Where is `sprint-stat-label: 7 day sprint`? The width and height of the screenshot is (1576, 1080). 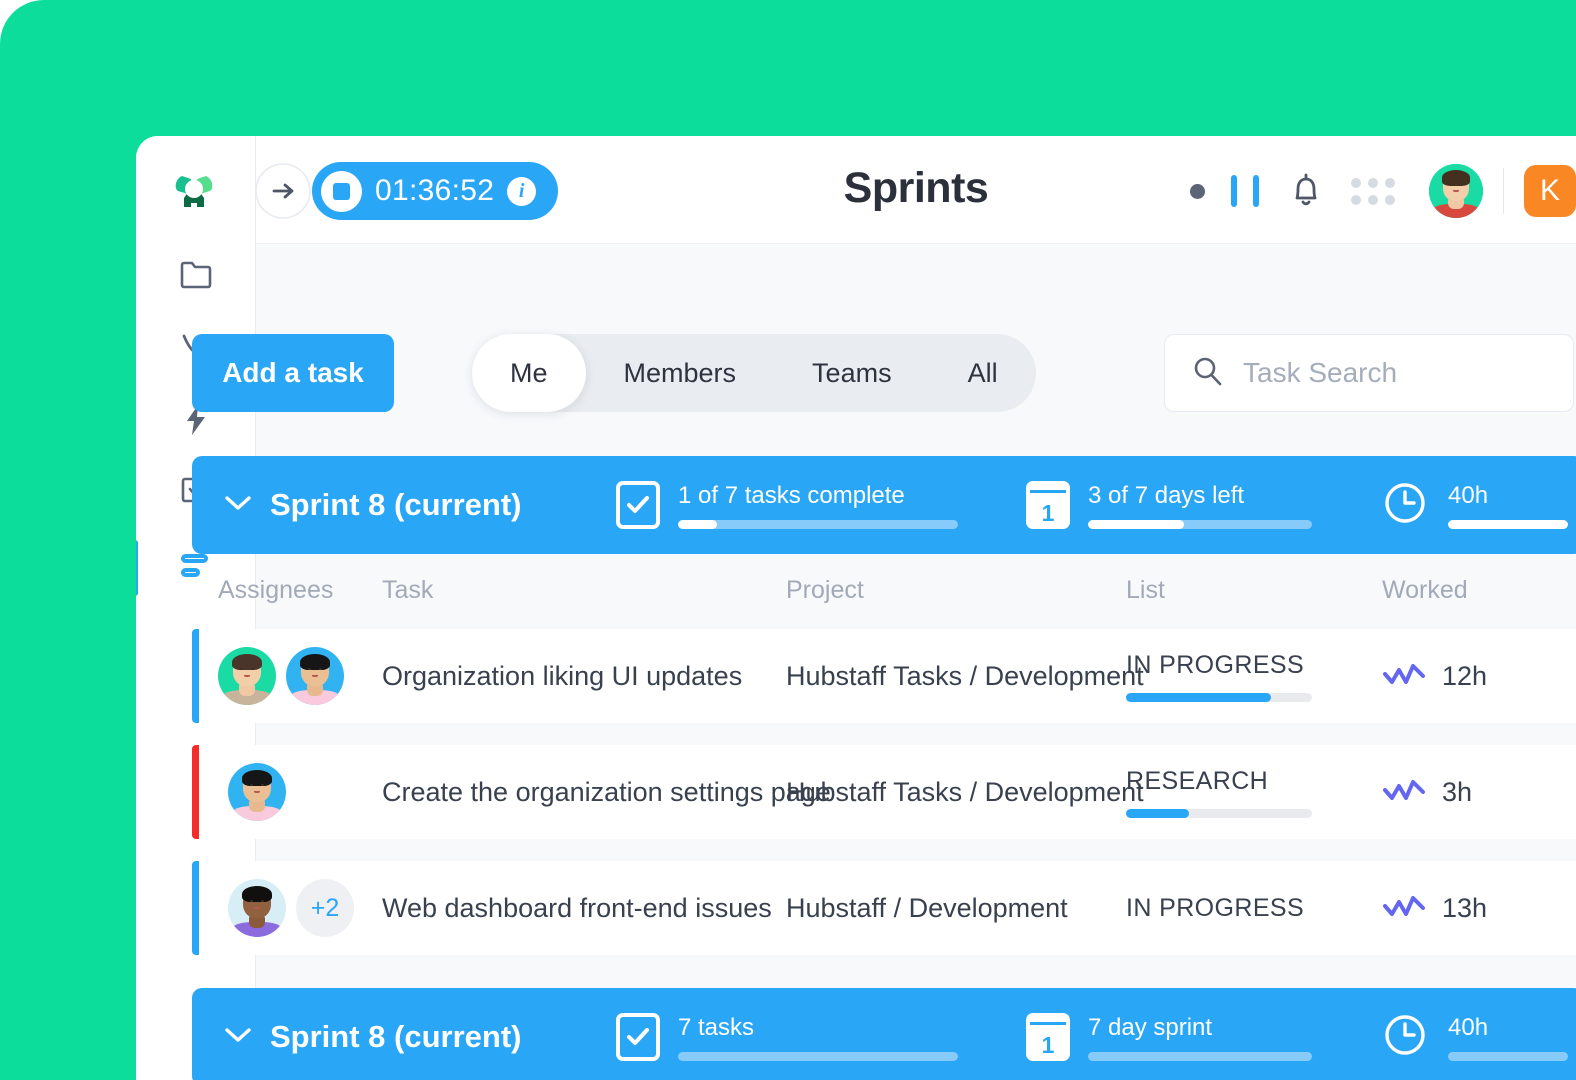 sprint-stat-label: 7 day sprint is located at coordinates (1150, 1027).